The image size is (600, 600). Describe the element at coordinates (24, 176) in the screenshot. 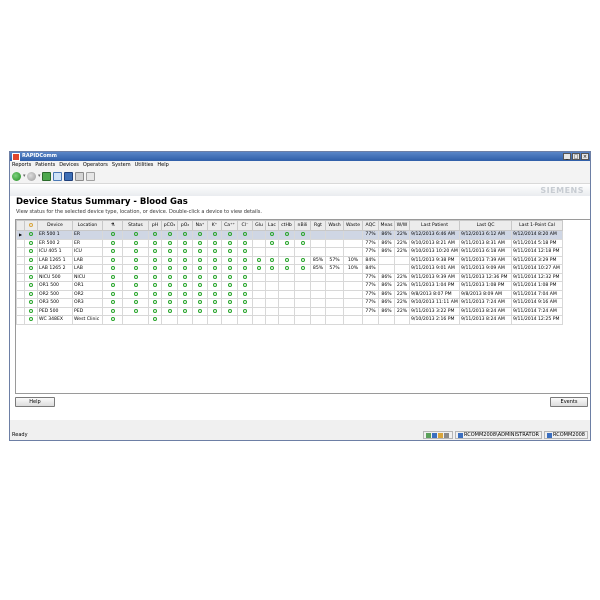

I see `back-dropdown-icon: ▾` at that location.